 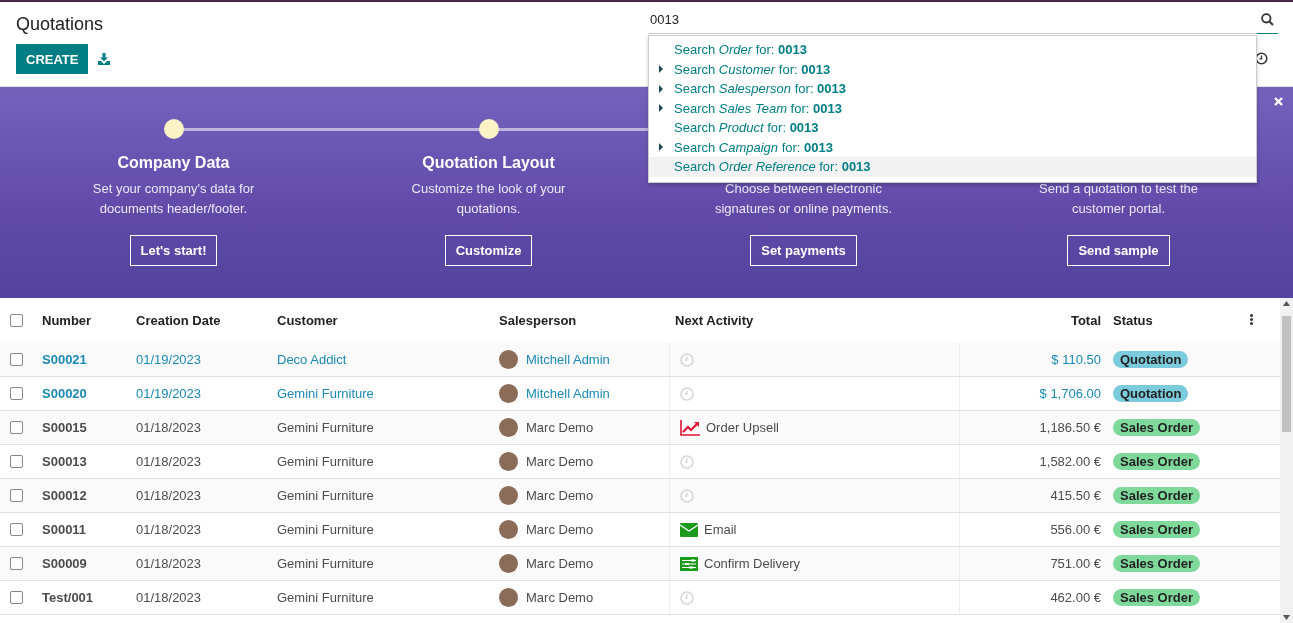 What do you see at coordinates (382, 320) in the screenshot?
I see `column-header: Customer` at bounding box center [382, 320].